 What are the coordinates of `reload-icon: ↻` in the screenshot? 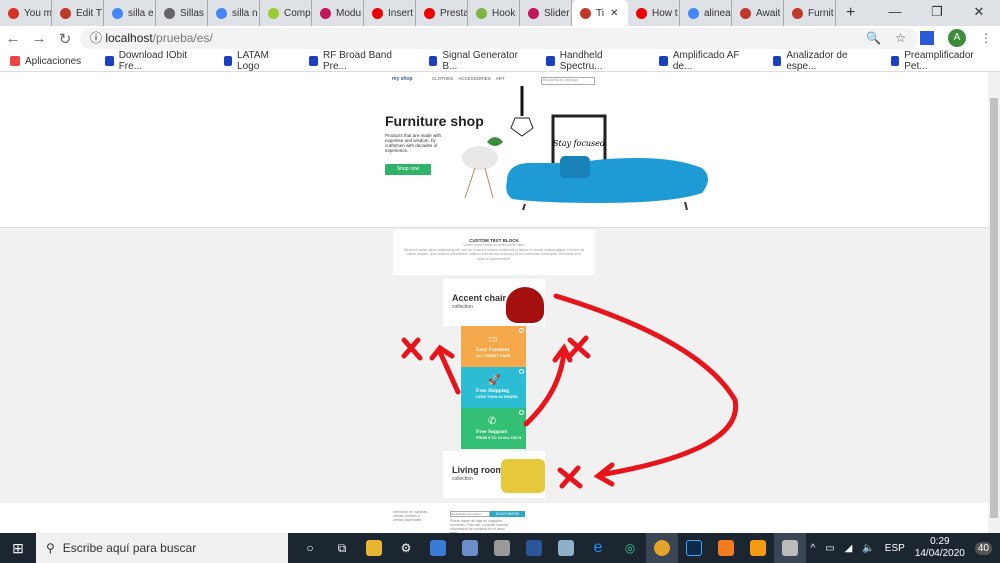 It's located at (65, 39).